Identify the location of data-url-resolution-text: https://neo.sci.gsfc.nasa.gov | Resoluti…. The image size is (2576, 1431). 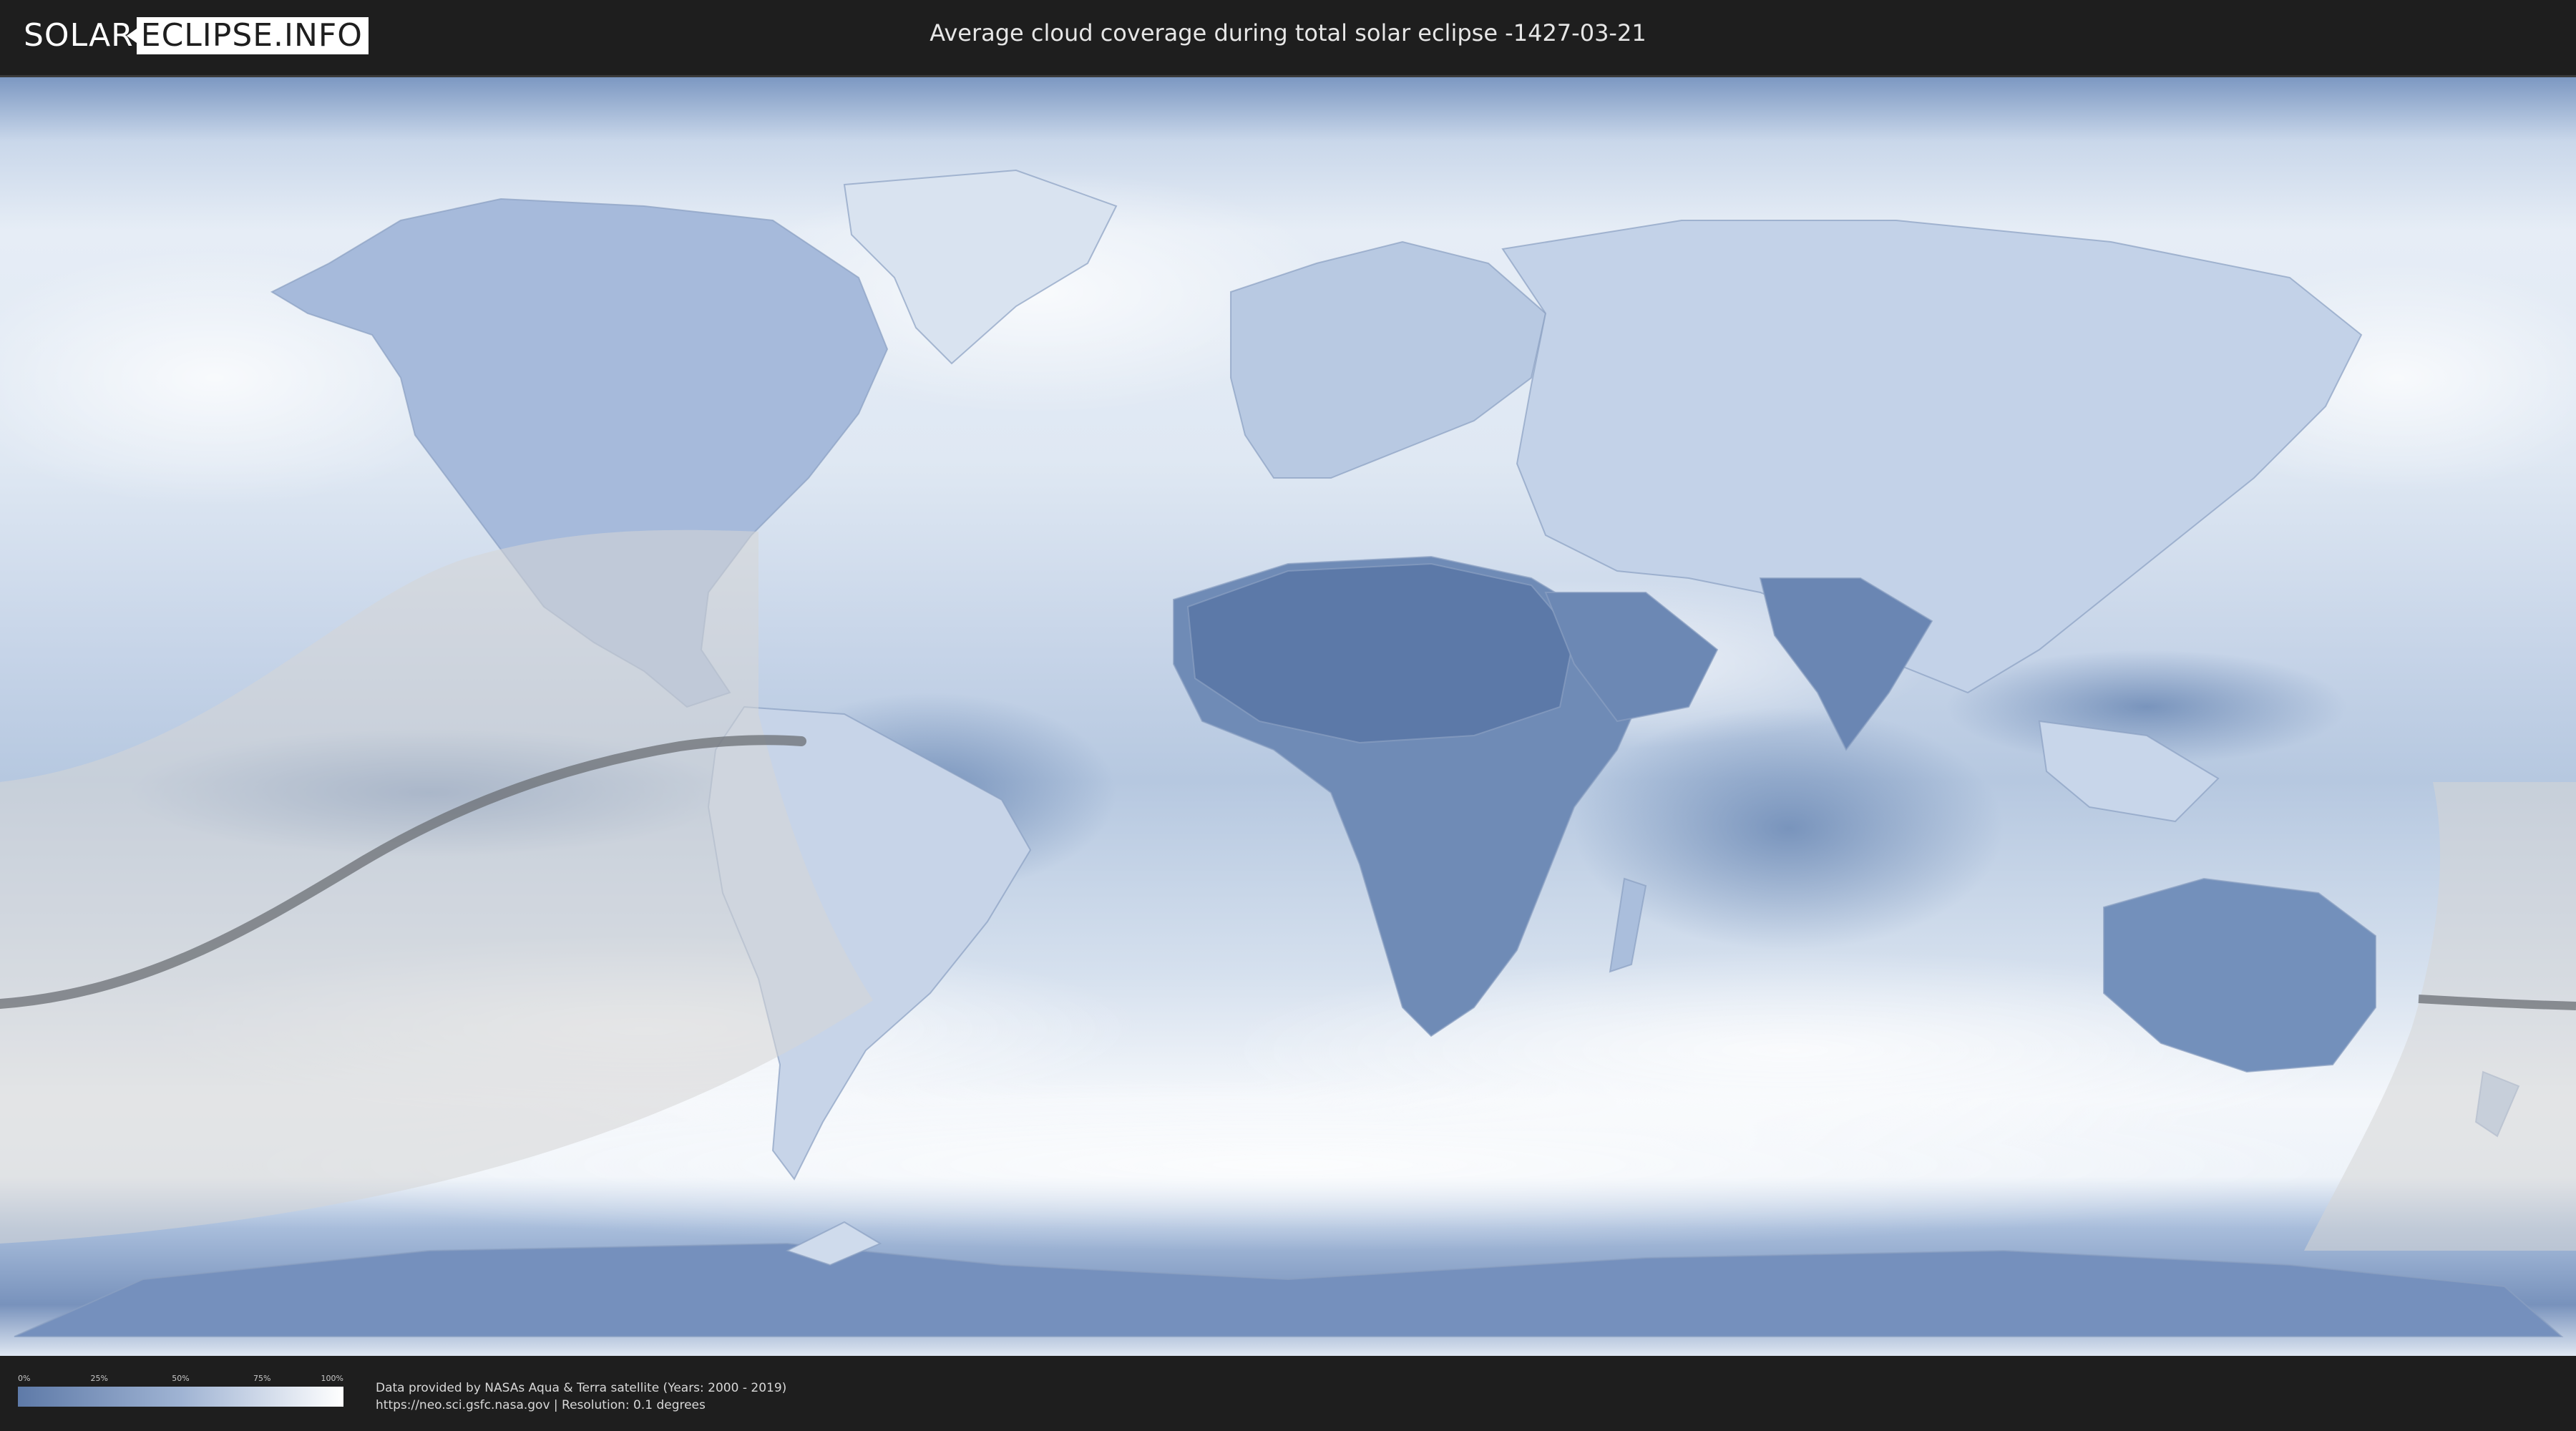
(541, 1405).